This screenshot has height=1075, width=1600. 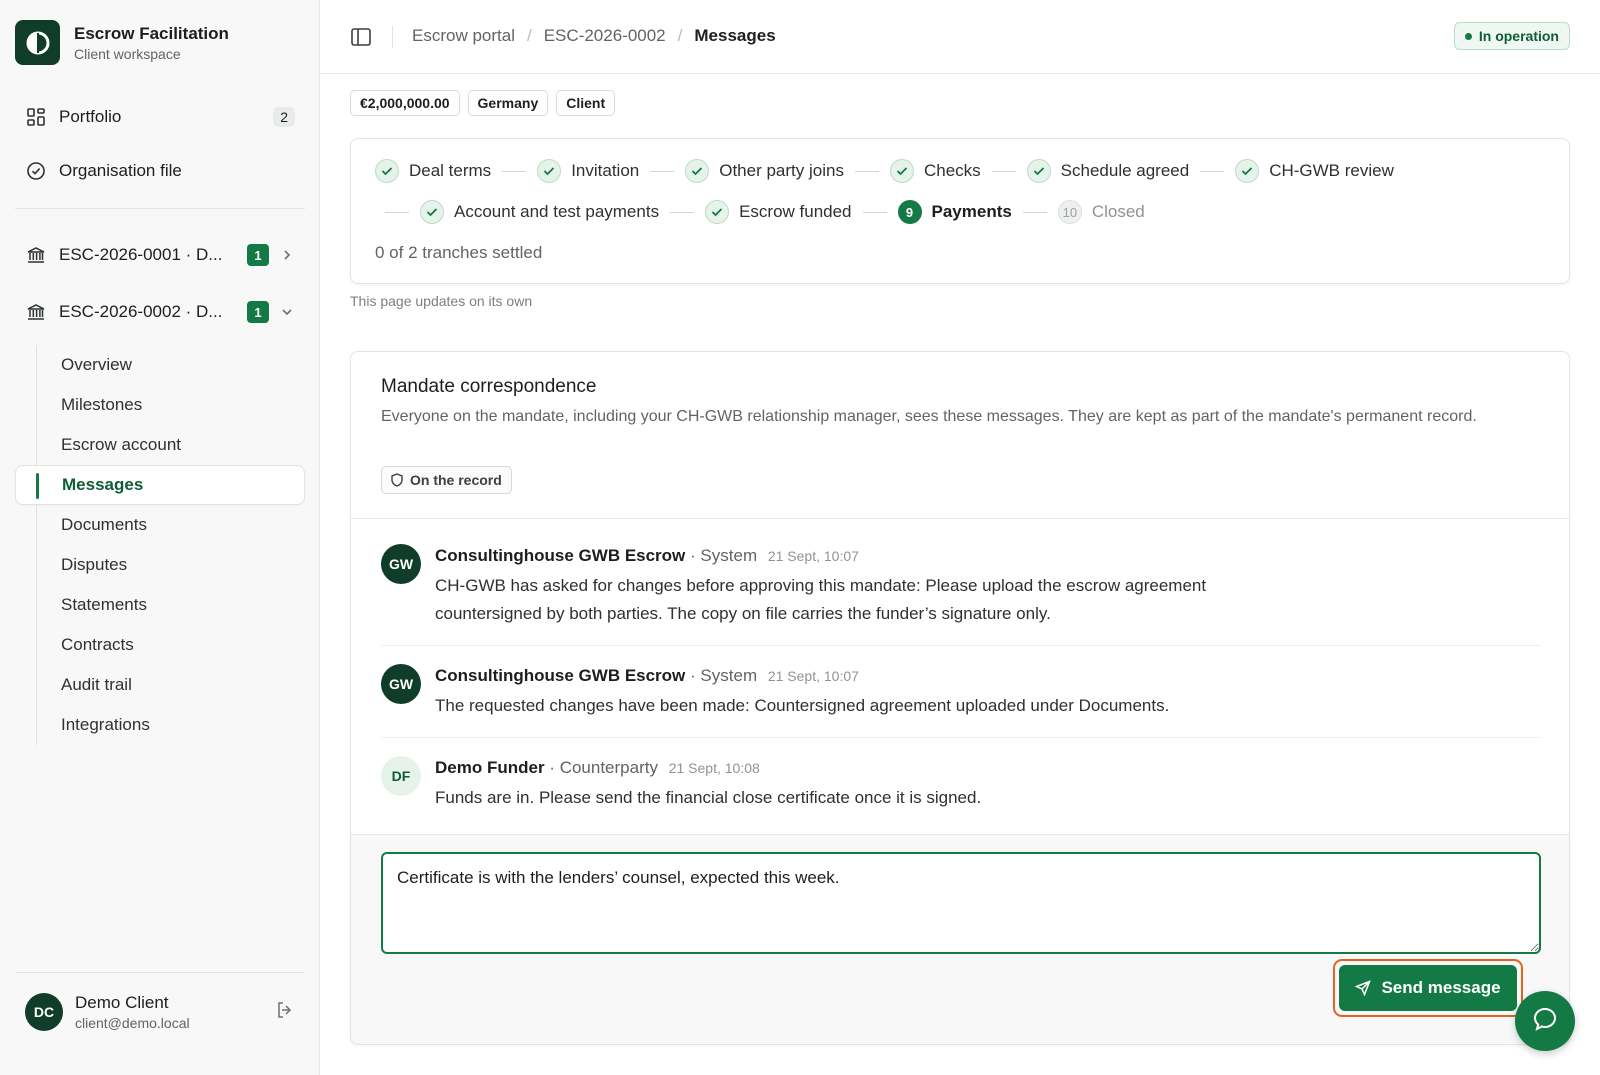 What do you see at coordinates (160, 685) in the screenshot?
I see `sidebar-item-audit-trail: Audit trail` at bounding box center [160, 685].